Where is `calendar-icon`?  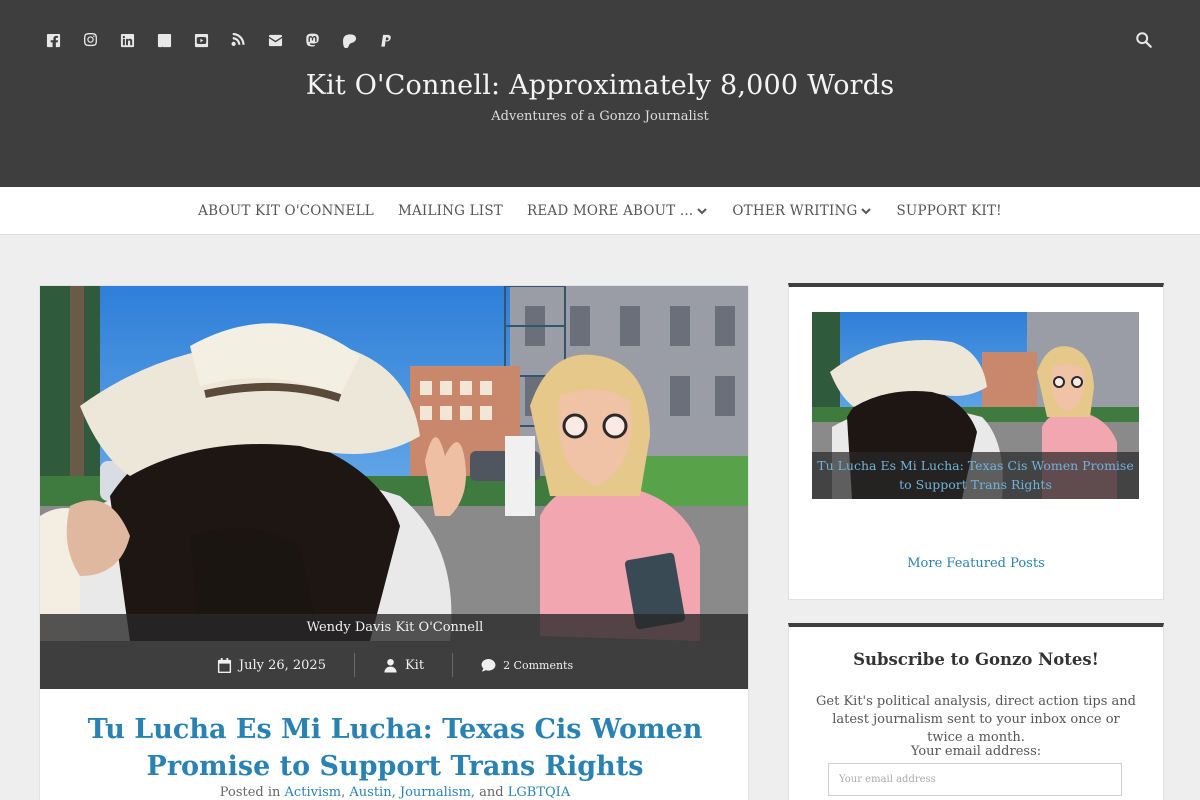
calendar-icon is located at coordinates (224, 665).